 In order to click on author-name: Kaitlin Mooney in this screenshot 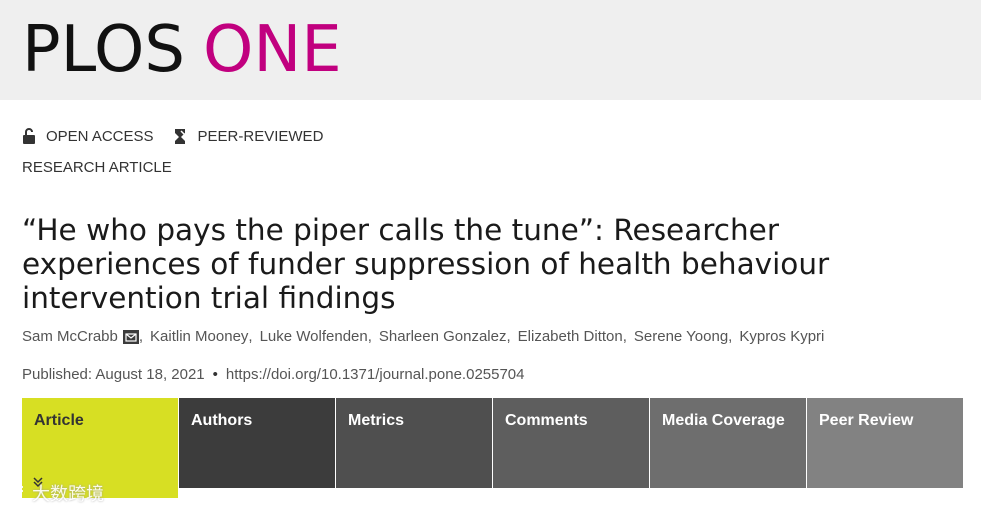, I will do `click(199, 336)`.